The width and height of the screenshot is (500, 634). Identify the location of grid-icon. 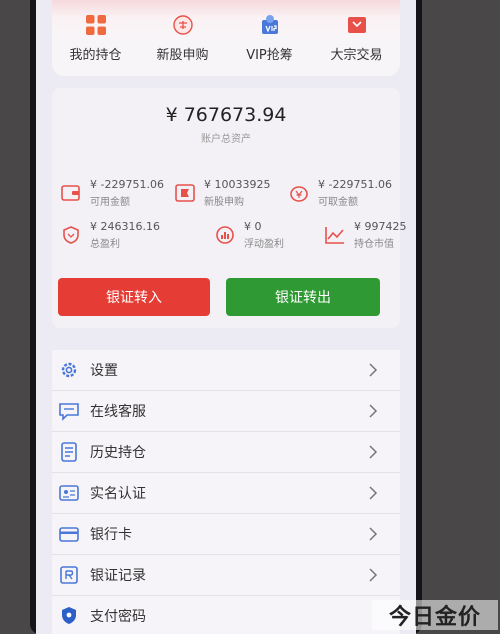
(95, 25).